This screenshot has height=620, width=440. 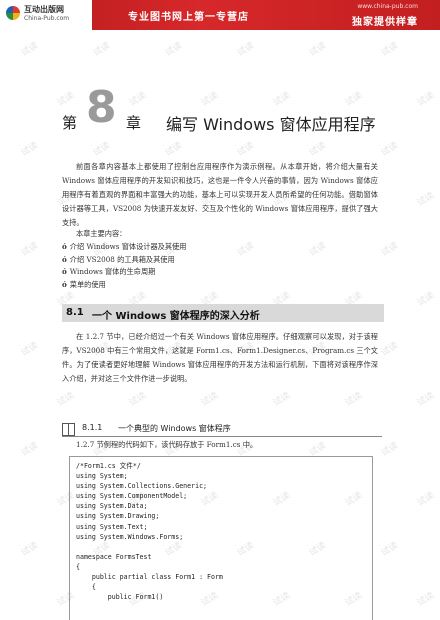 I want to click on code-line: public partial class Form1 : Form, so click(x=149, y=577).